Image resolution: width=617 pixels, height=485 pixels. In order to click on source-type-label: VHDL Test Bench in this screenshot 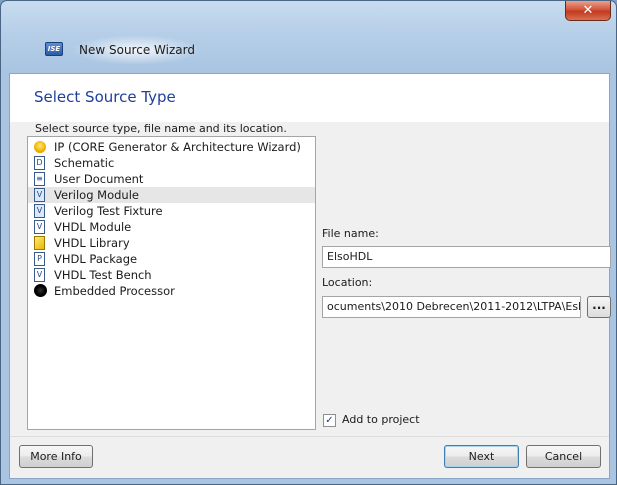, I will do `click(103, 275)`.